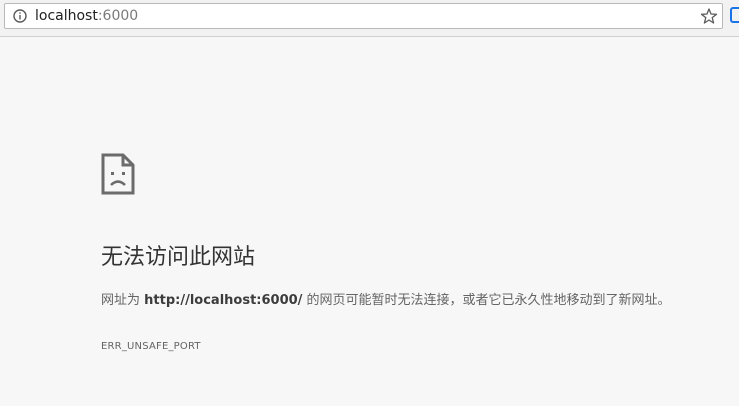 The image size is (739, 406). I want to click on url-port: :6000, so click(118, 16).